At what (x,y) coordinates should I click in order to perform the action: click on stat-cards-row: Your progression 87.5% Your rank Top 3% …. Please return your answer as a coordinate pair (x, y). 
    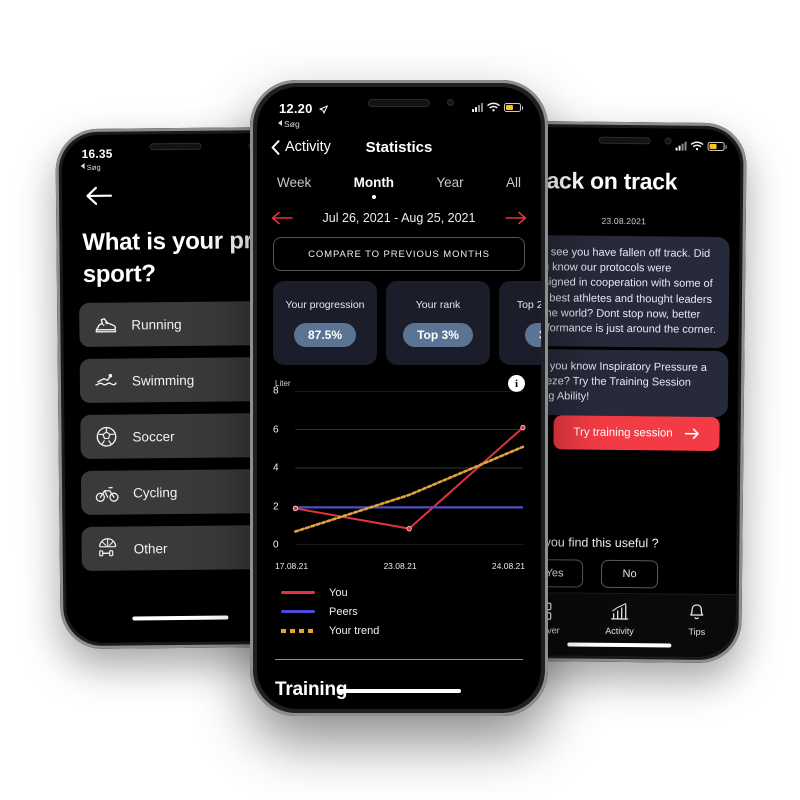
    Looking at the image, I should click on (407, 323).